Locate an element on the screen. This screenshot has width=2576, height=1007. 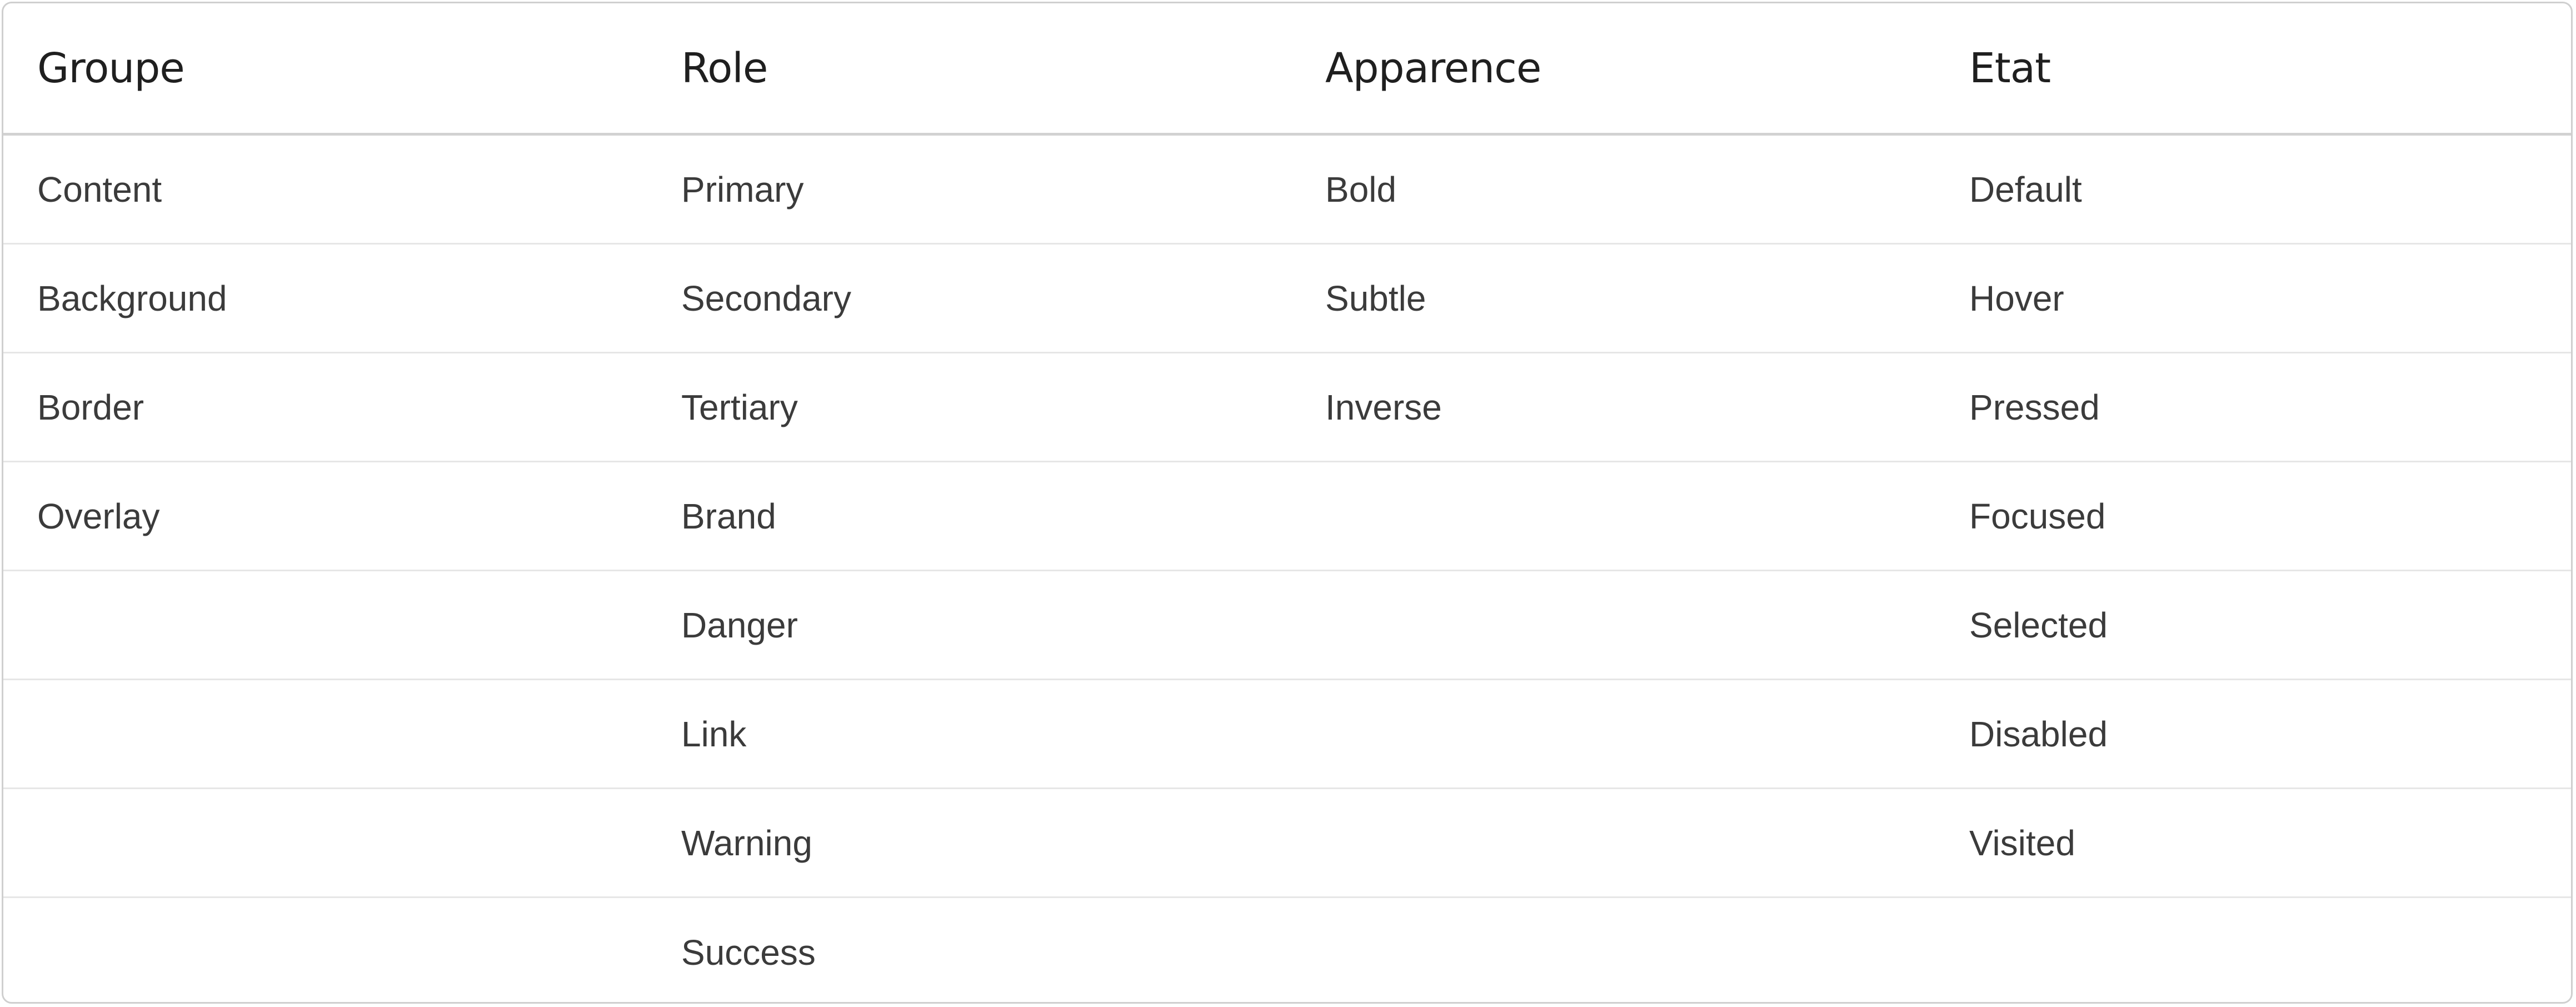
cell-role: Tertiary is located at coordinates (740, 407).